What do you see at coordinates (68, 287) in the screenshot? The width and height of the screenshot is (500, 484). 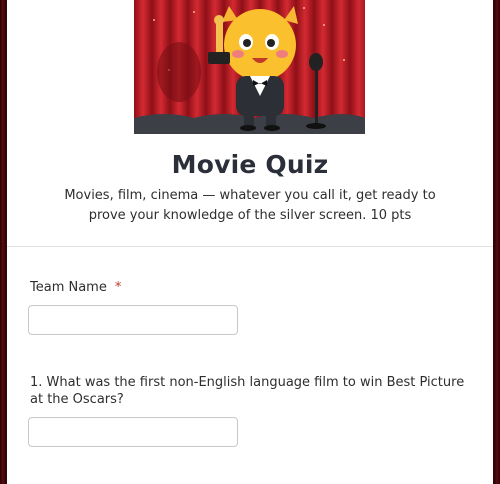 I see `team-name-label-text: Team Name` at bounding box center [68, 287].